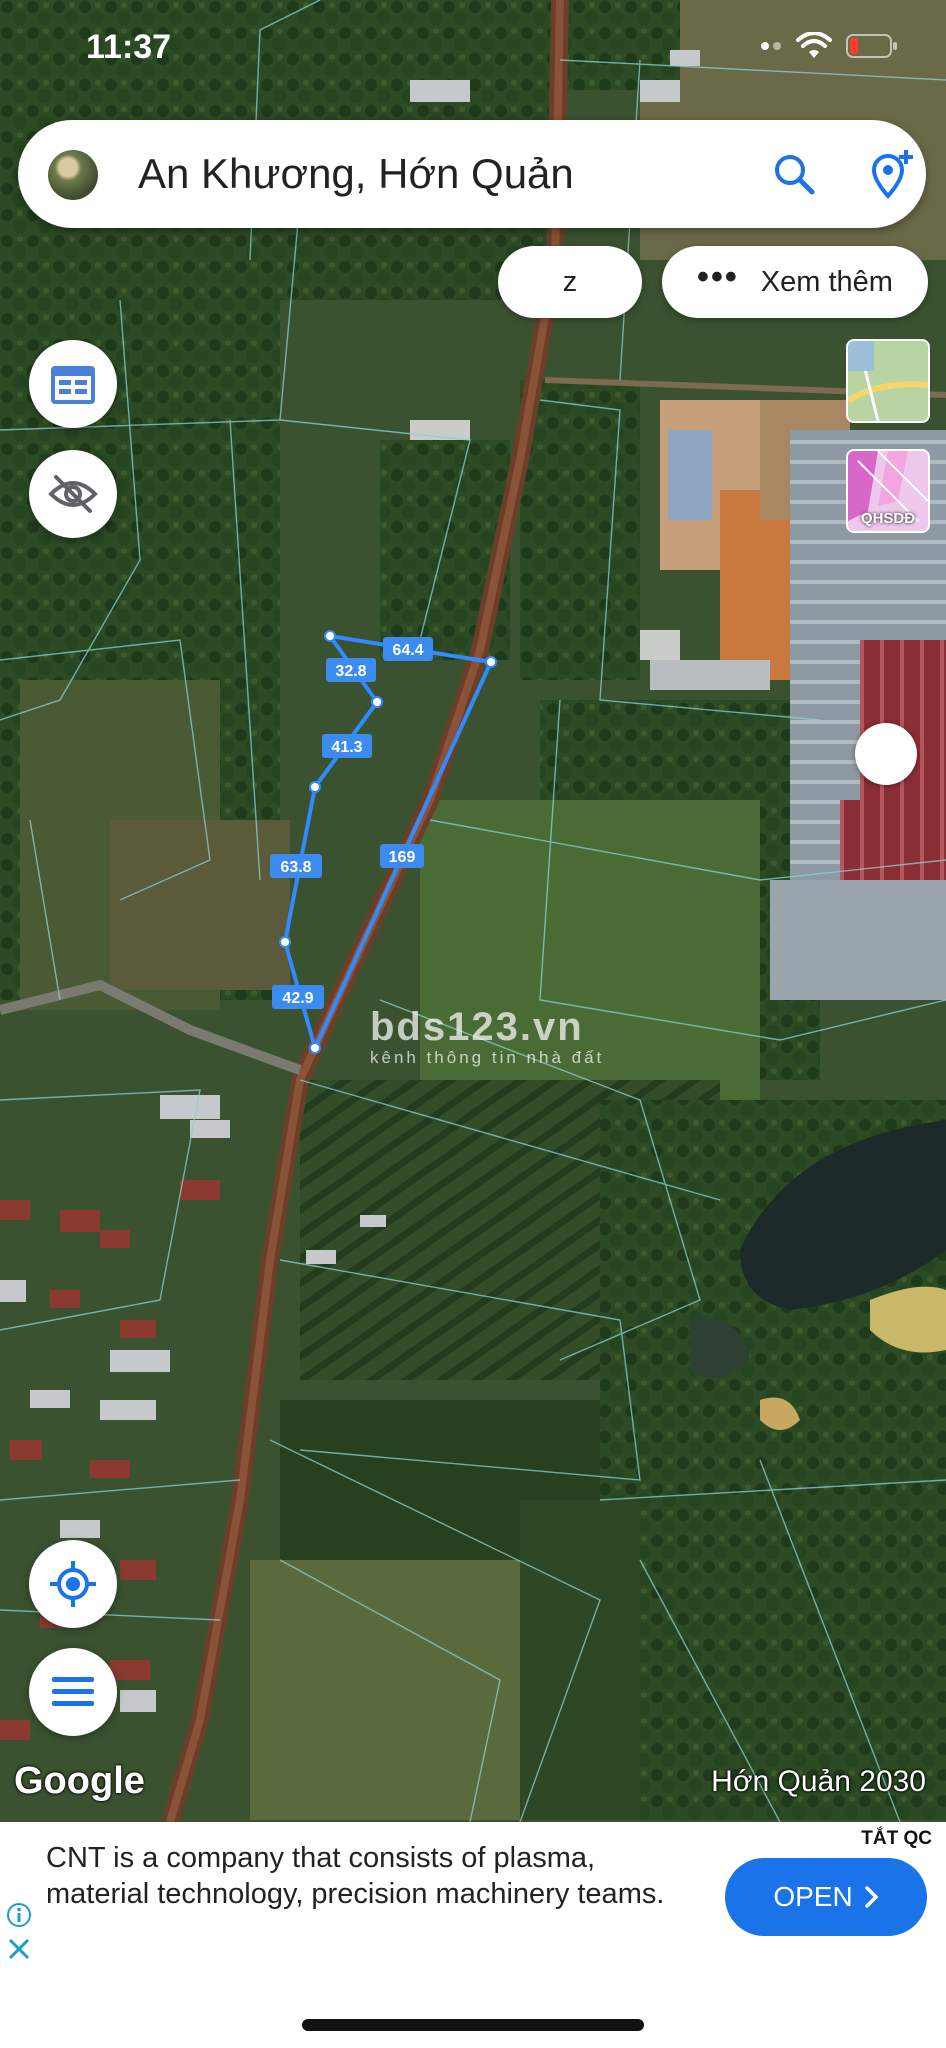  Describe the element at coordinates (73, 175) in the screenshot. I see `avatar` at that location.